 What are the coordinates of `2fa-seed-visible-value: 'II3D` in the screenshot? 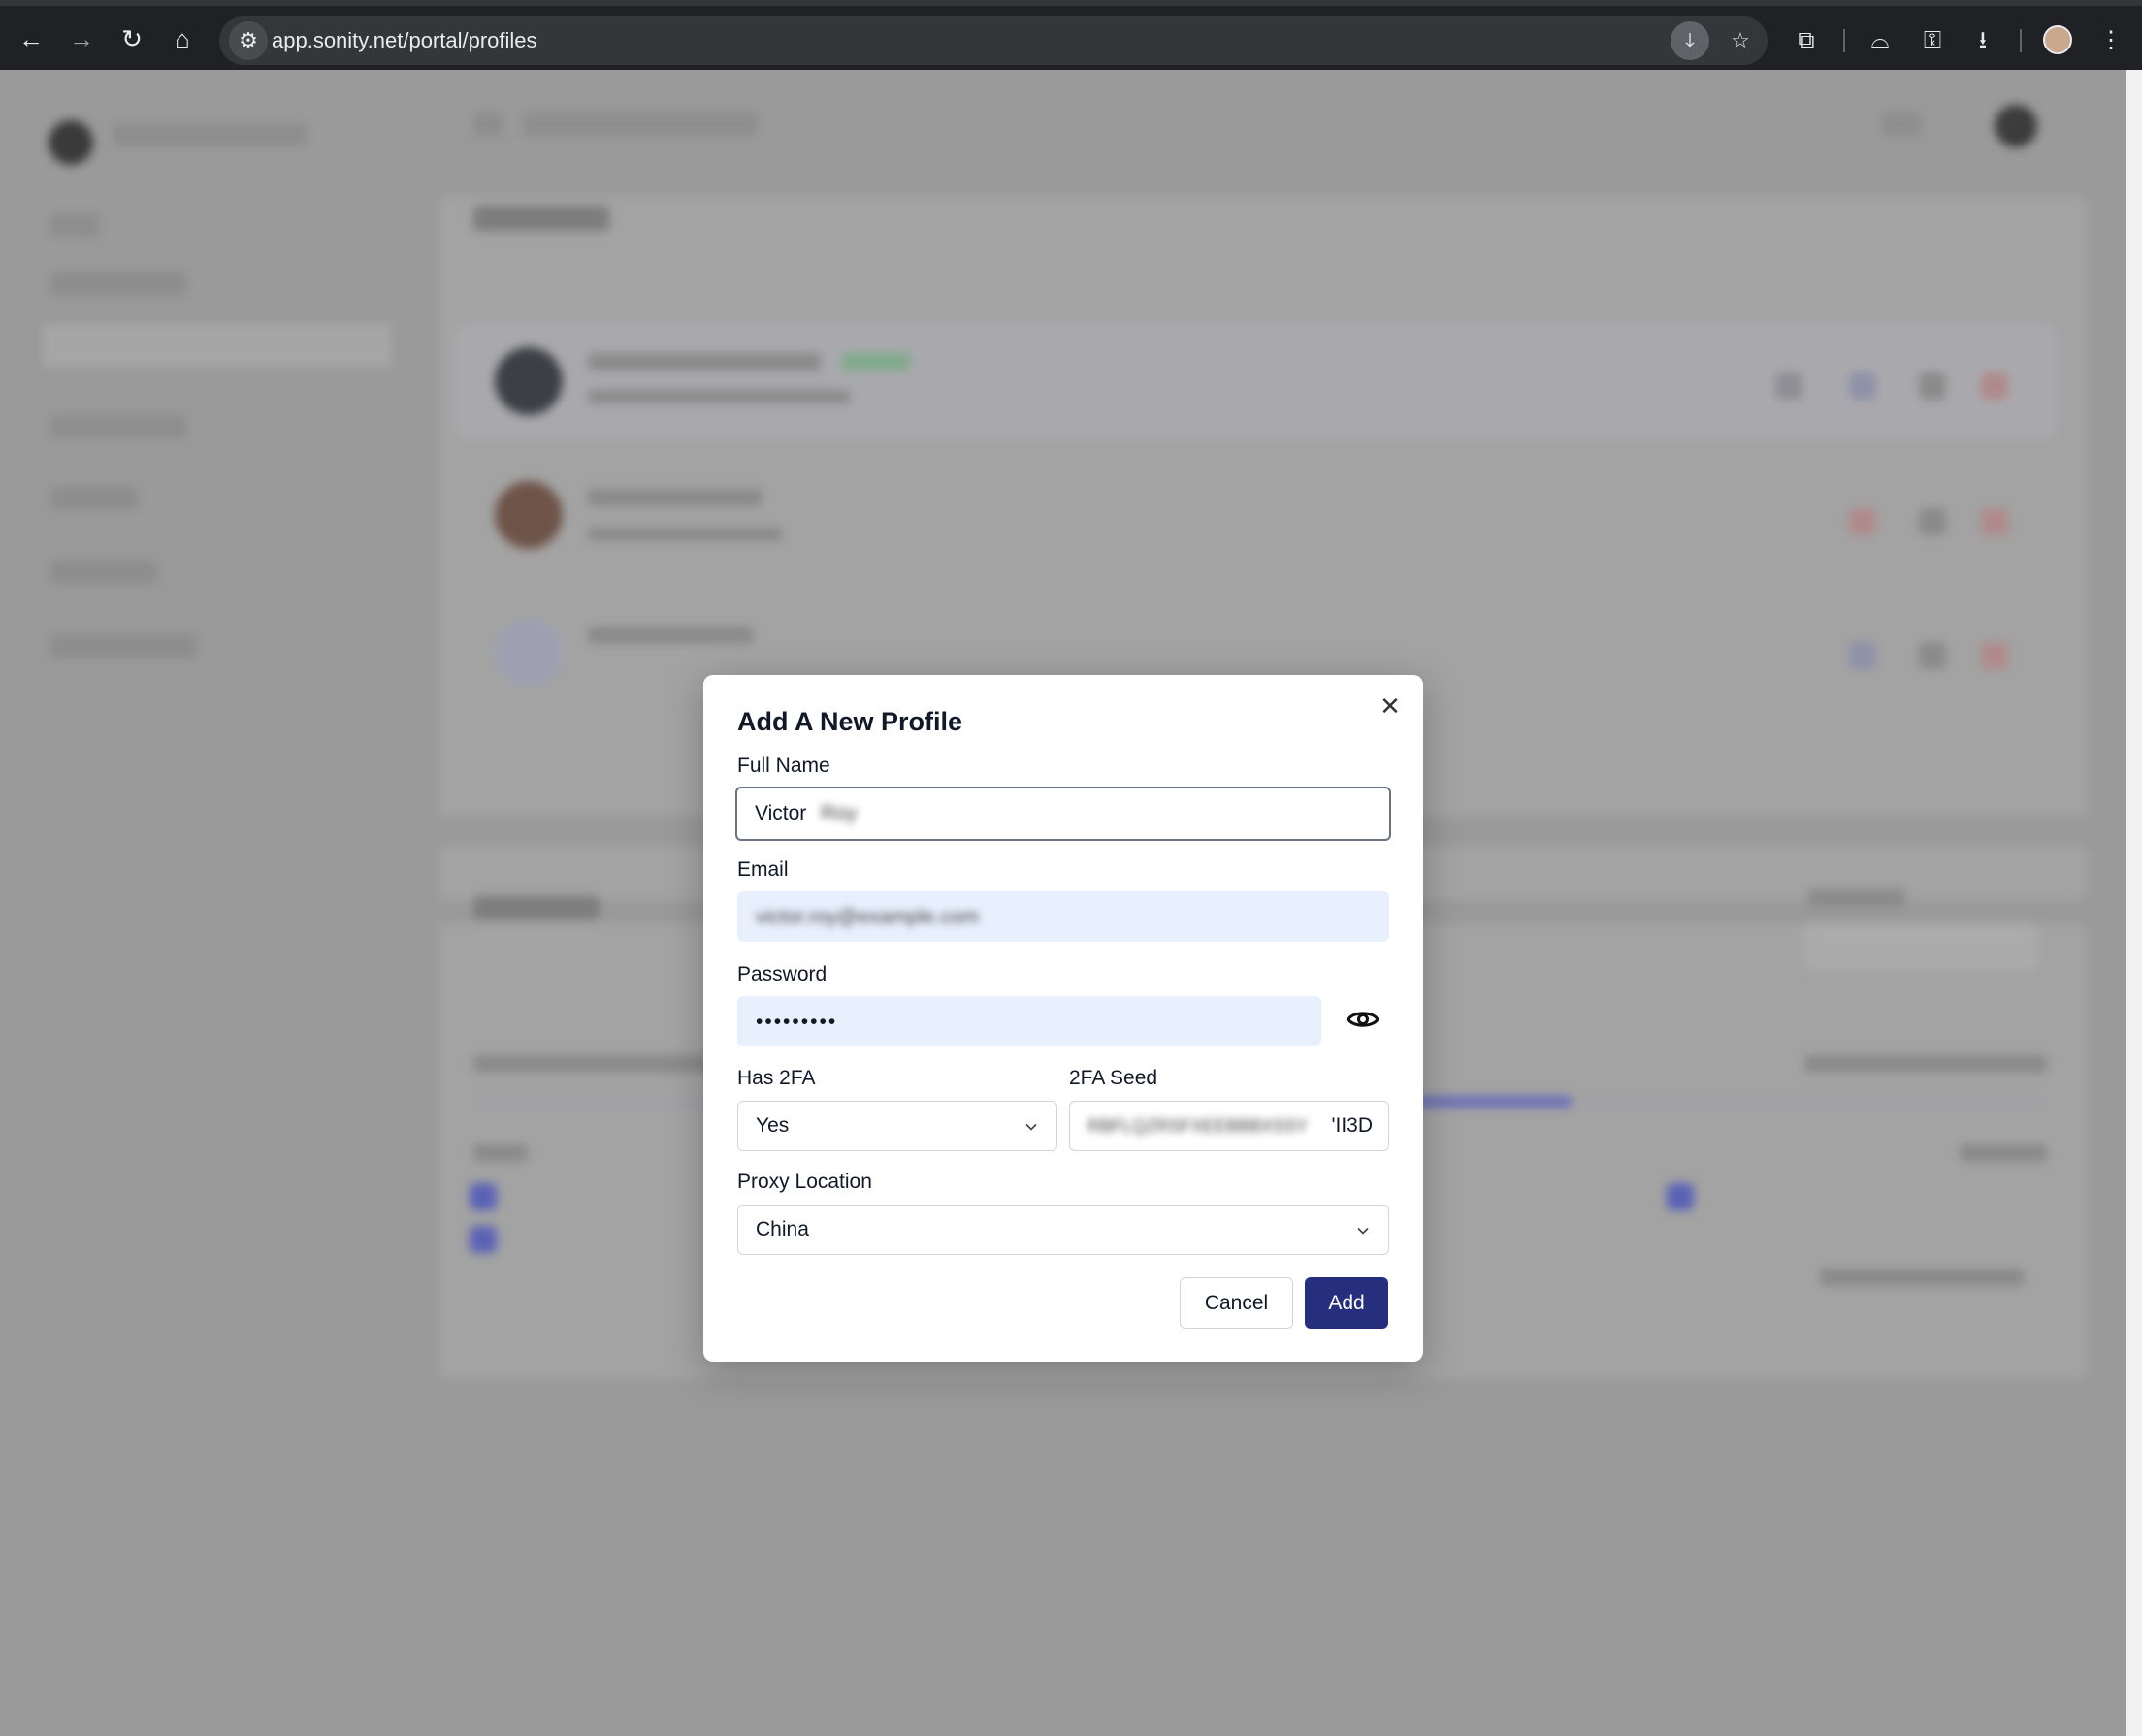 It's located at (1351, 1126).